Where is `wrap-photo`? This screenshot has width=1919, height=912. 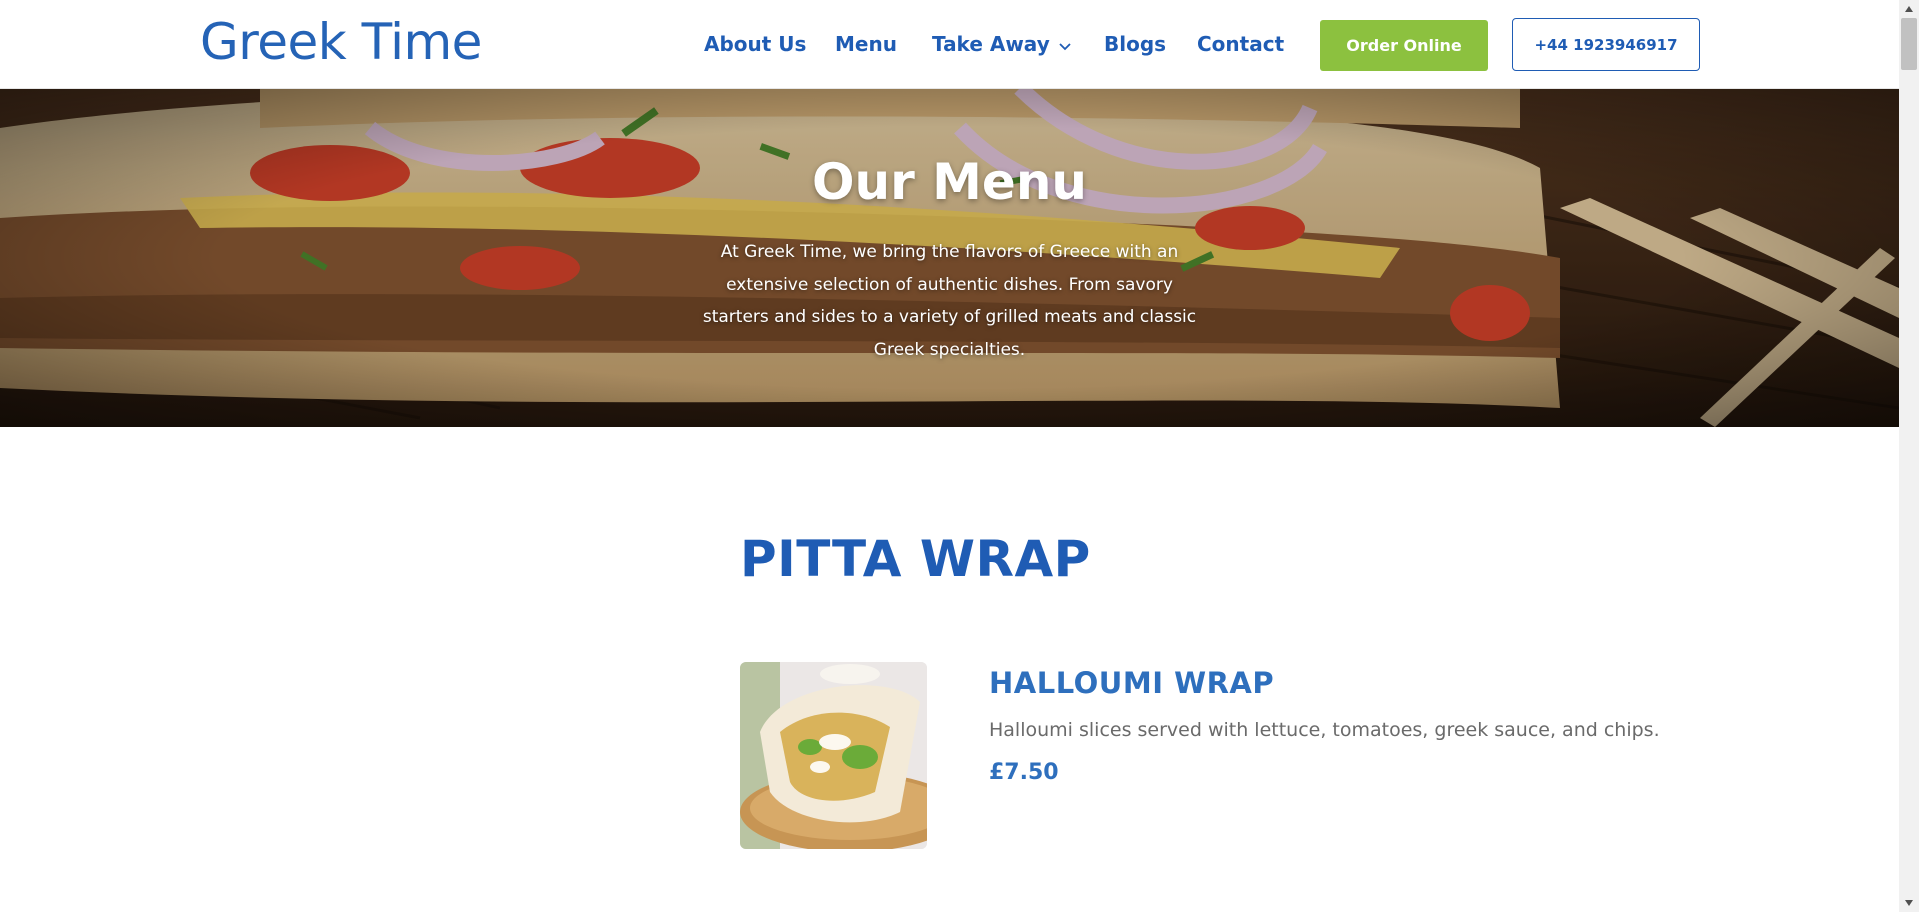 wrap-photo is located at coordinates (833, 755).